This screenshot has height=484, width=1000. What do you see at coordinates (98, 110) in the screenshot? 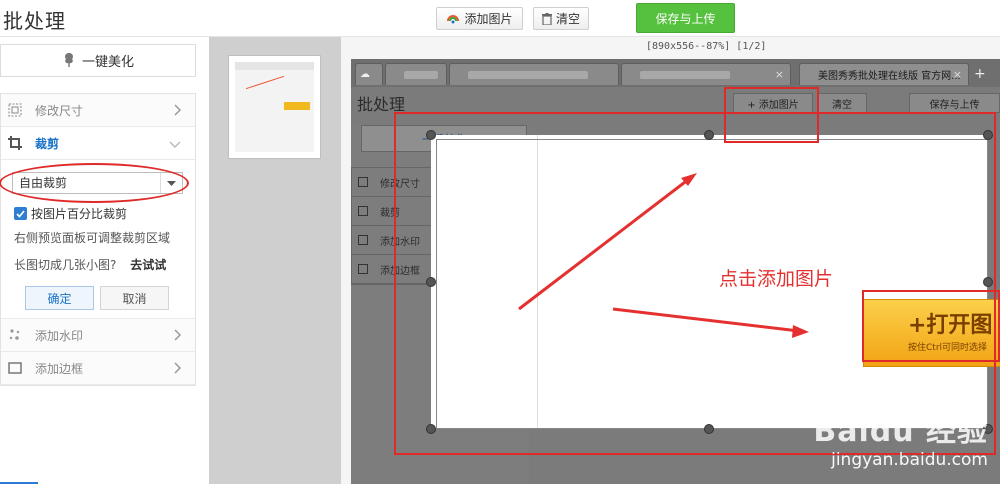
I see `menu-item-resize: 修改尺寸` at bounding box center [98, 110].